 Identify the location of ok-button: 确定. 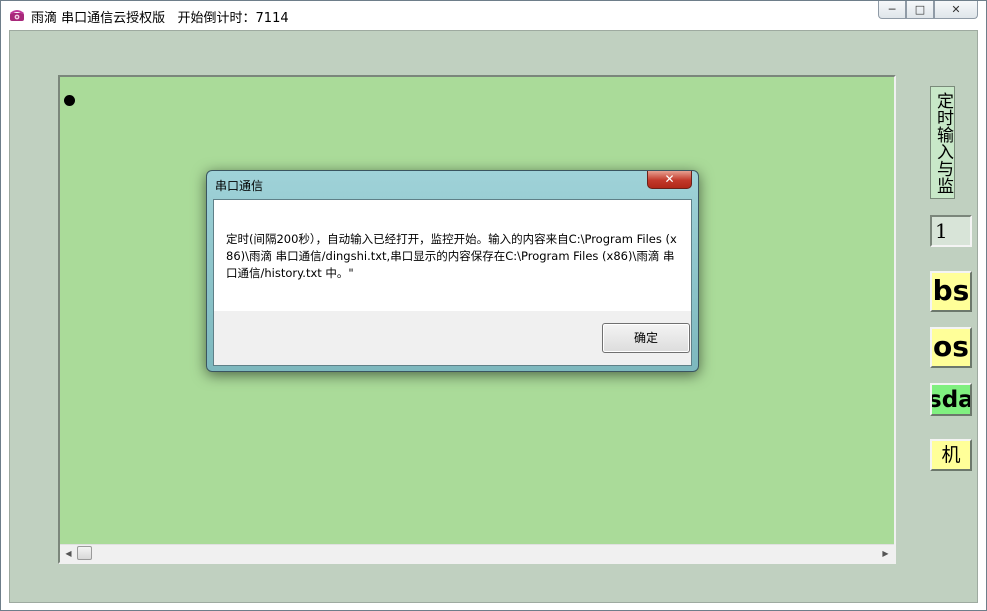
(646, 338).